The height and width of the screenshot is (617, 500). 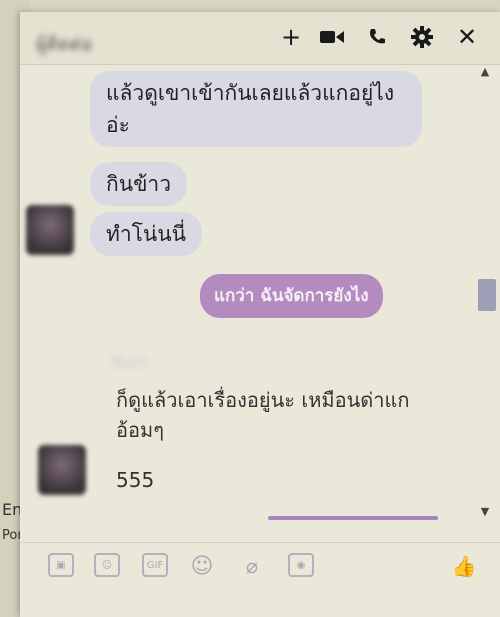 What do you see at coordinates (485, 512) in the screenshot?
I see `scroll-down-arrow-icon: ▼` at bounding box center [485, 512].